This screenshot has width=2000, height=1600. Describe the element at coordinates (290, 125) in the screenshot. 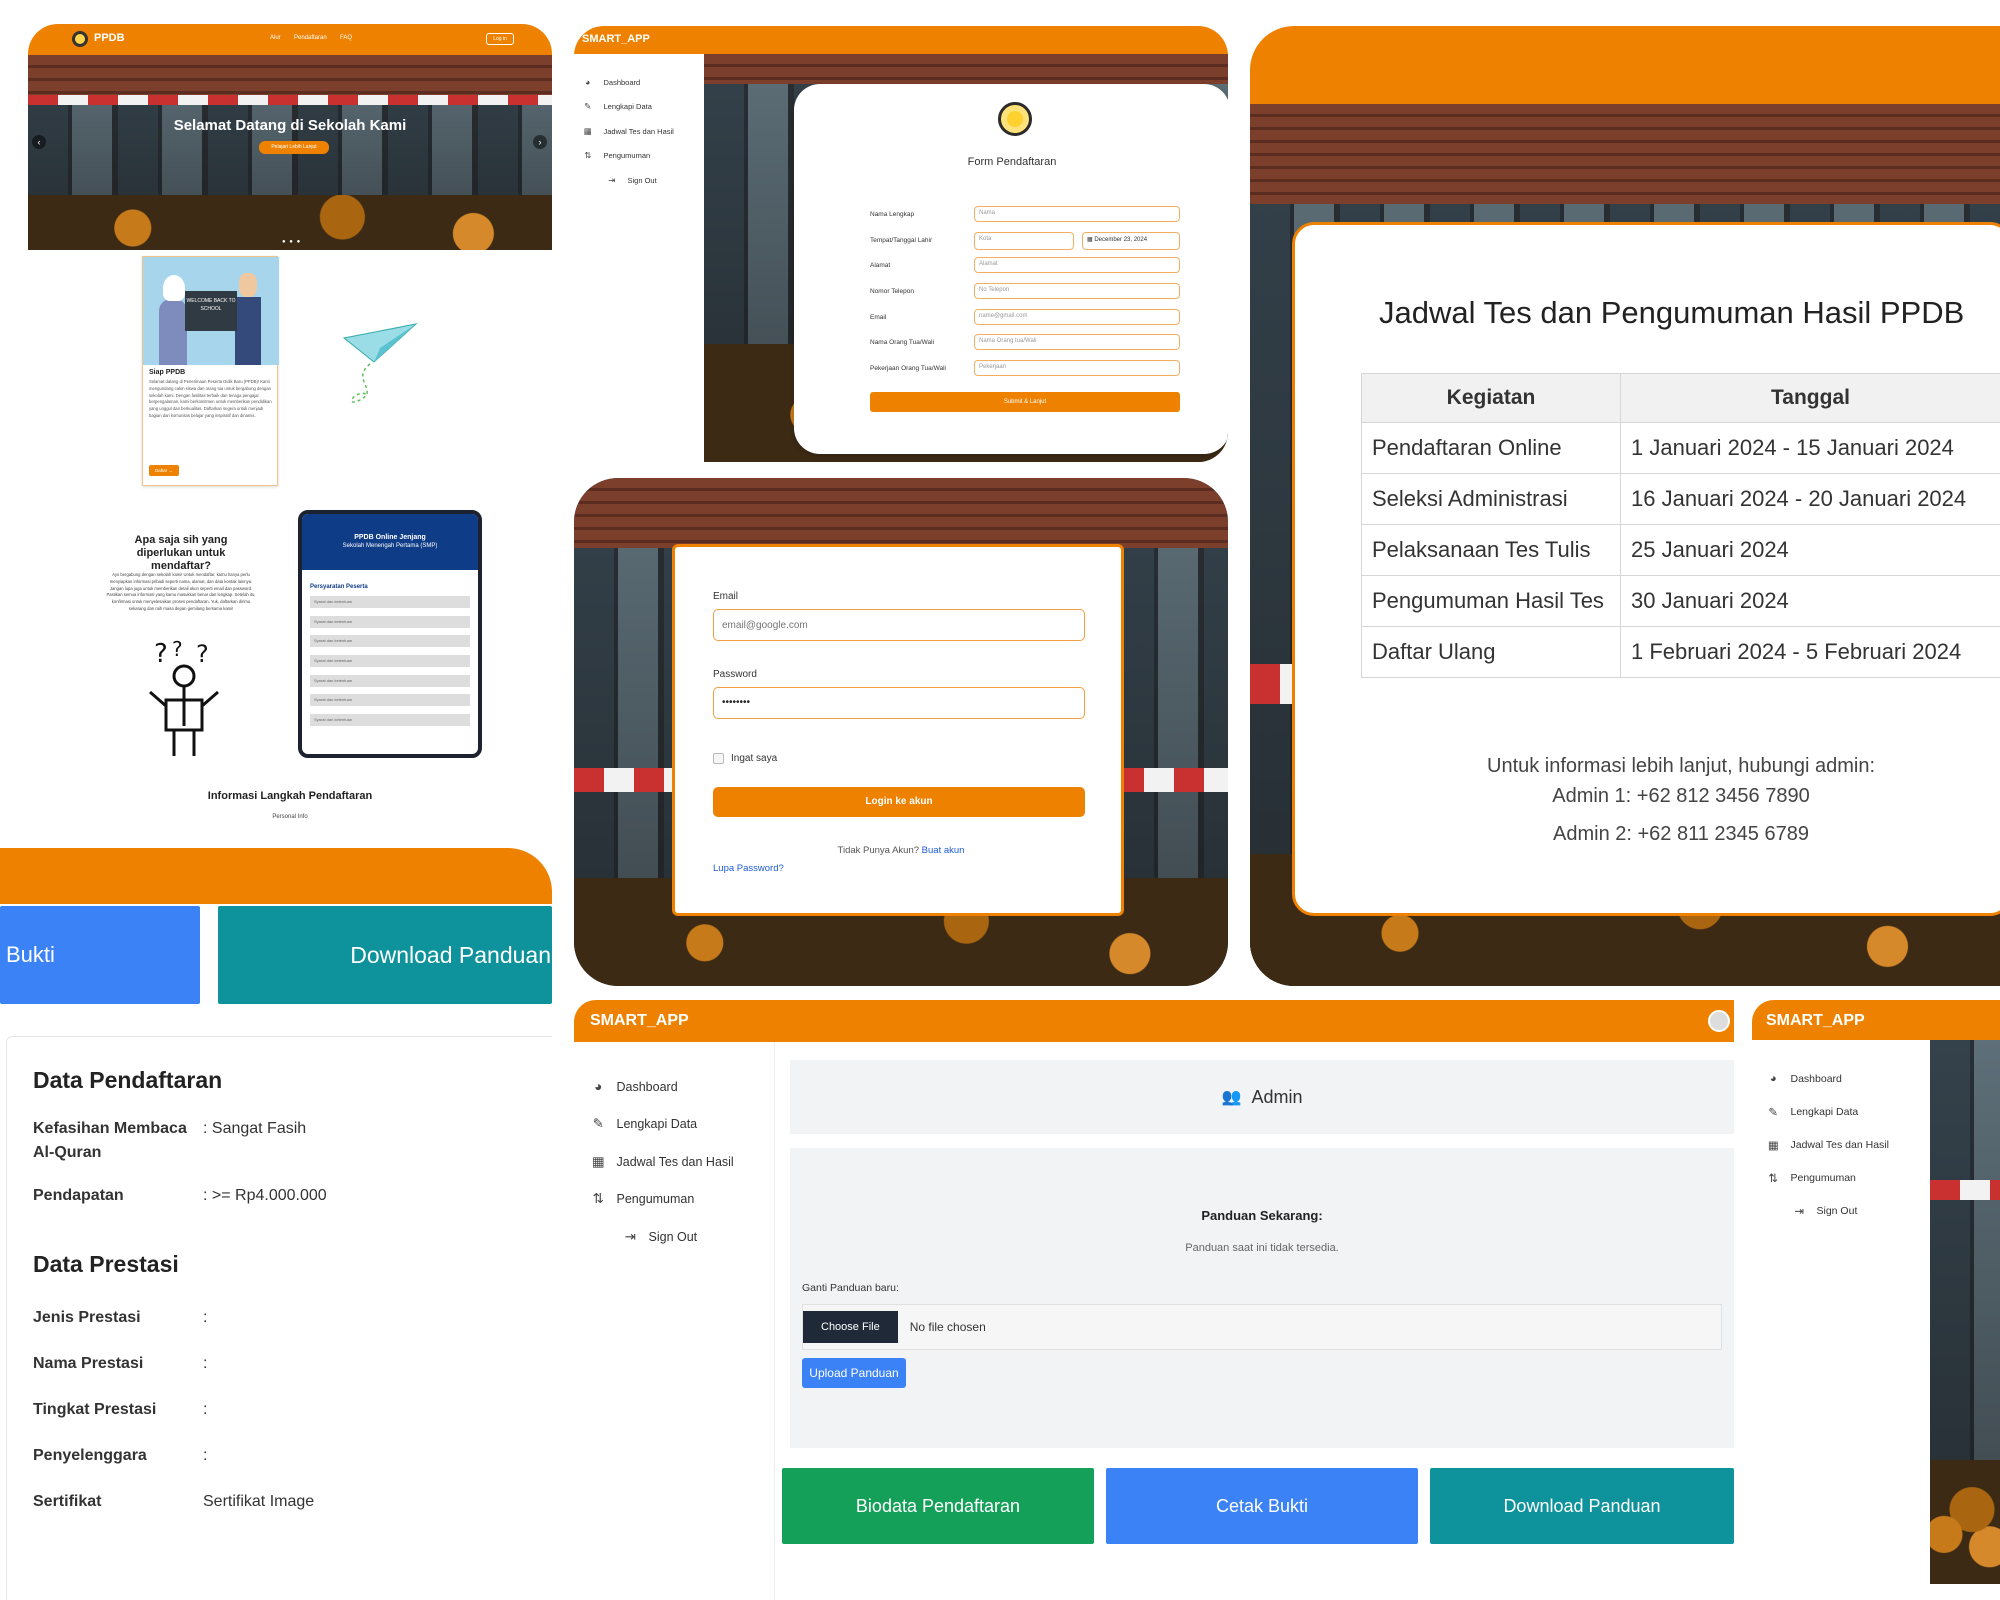

I see `hero-title: Selamat Datang di Sekolah Kami` at that location.